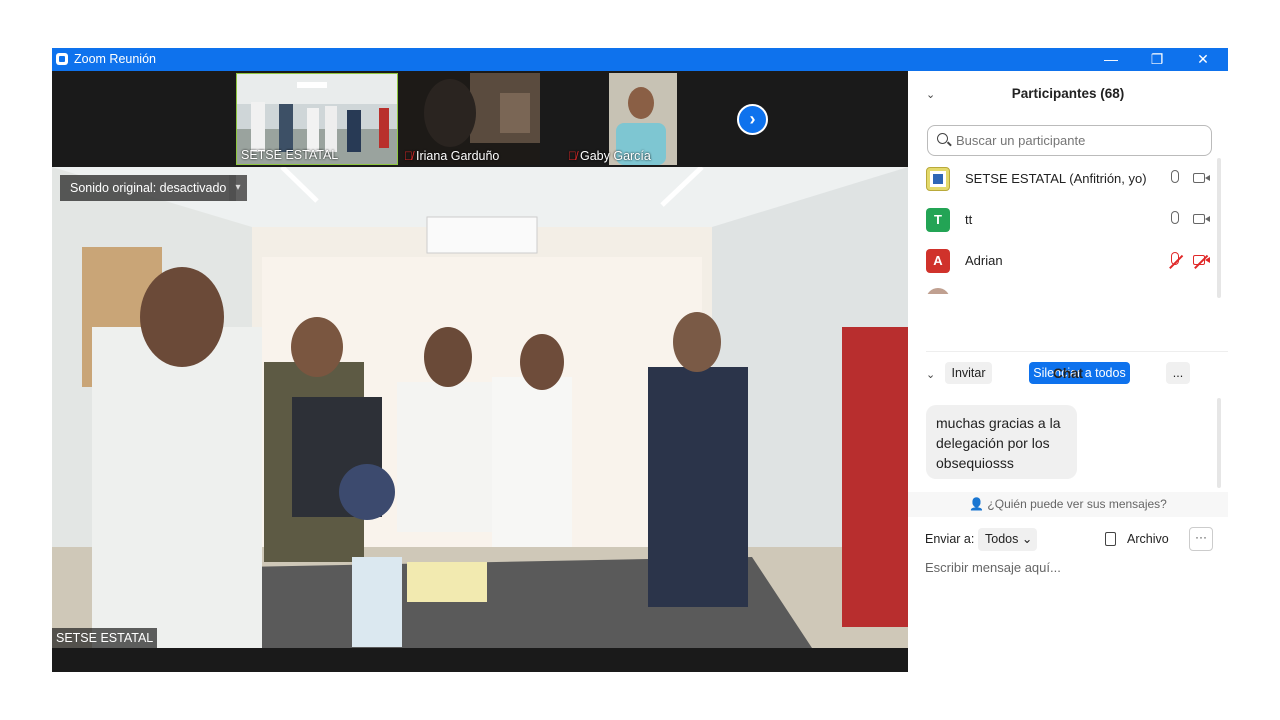 The width and height of the screenshot is (1280, 720). What do you see at coordinates (238, 188) in the screenshot?
I see `original-sound-dropdown: ▾` at bounding box center [238, 188].